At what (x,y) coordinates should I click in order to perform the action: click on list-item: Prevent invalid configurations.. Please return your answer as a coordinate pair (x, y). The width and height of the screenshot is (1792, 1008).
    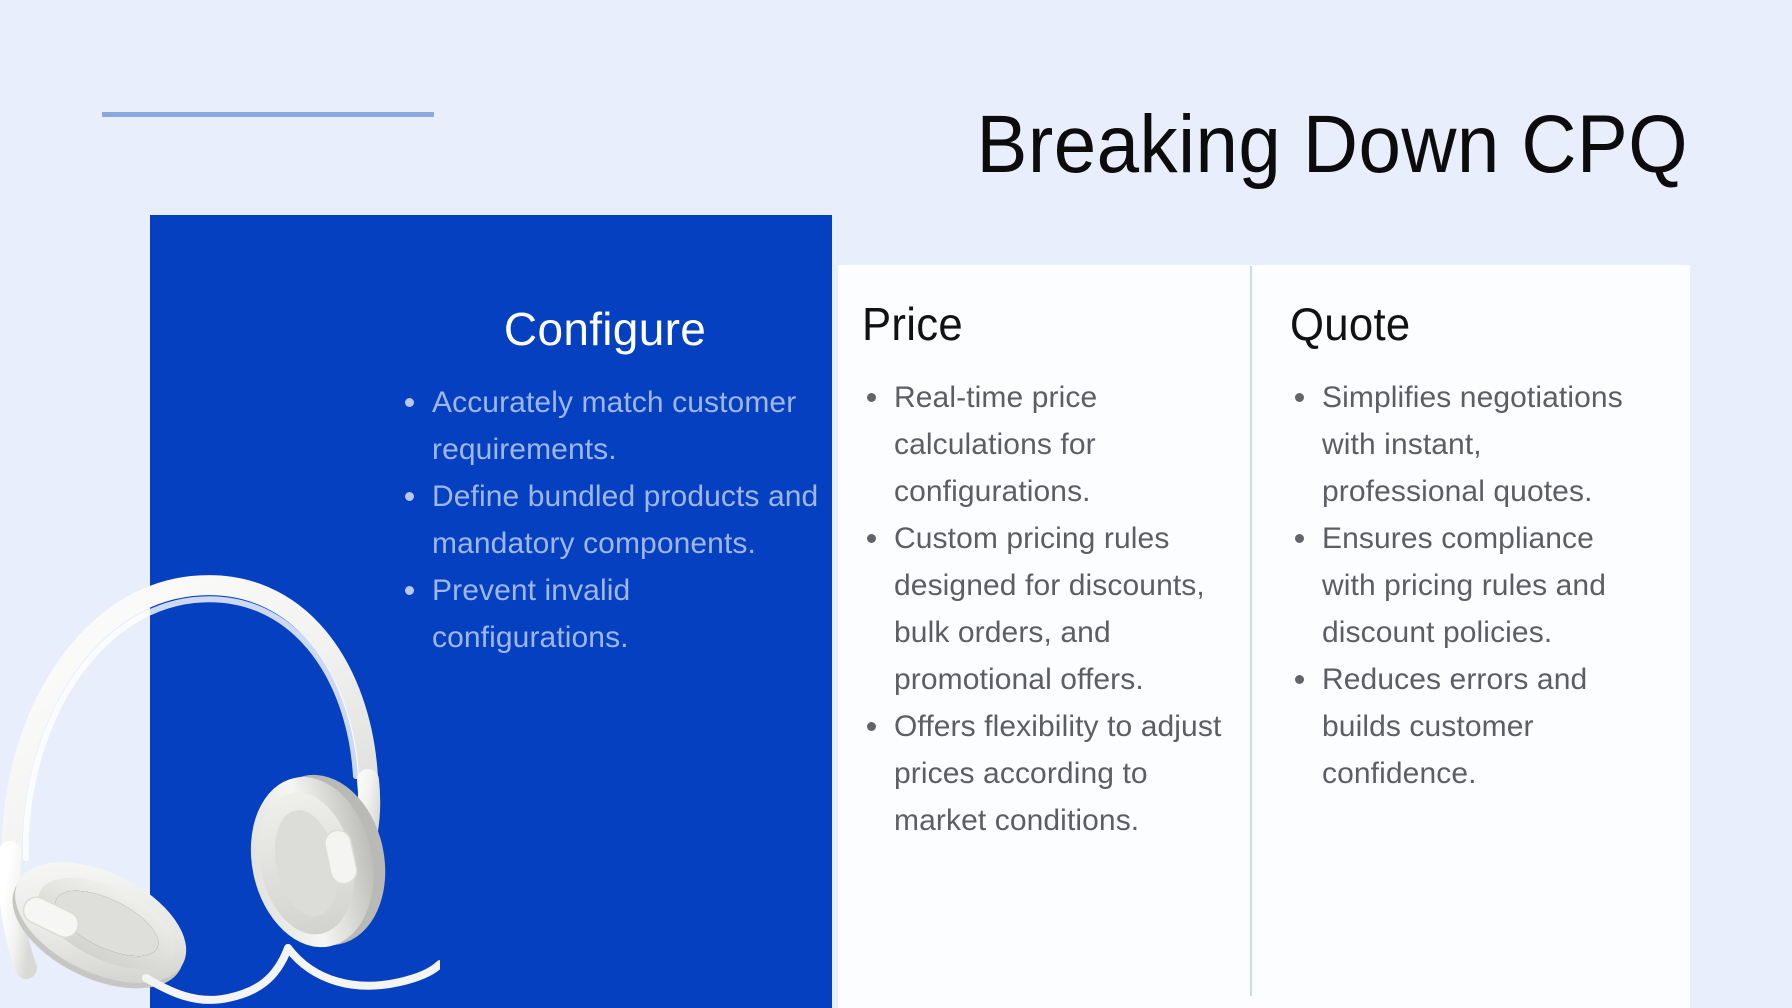
    Looking at the image, I should click on (610, 614).